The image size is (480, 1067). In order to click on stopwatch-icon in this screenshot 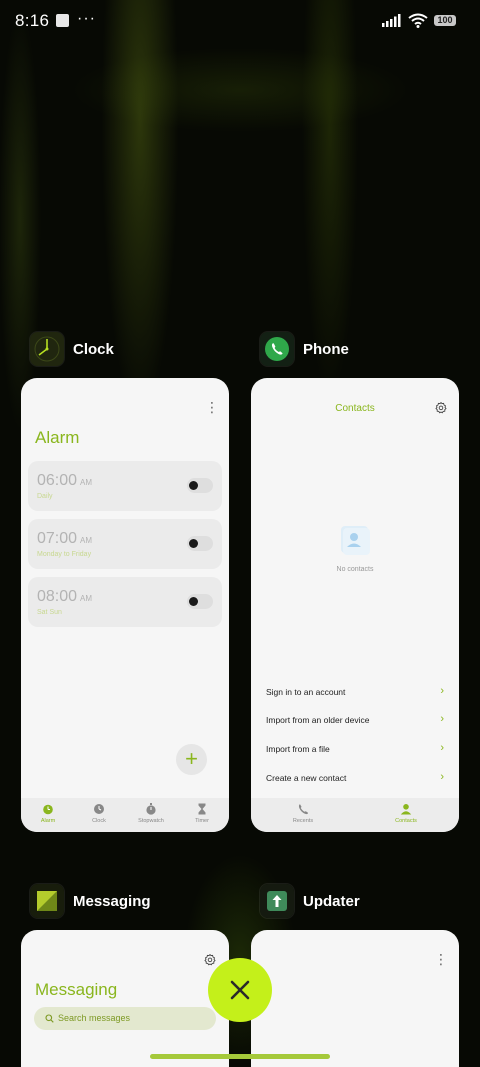, I will do `click(151, 809)`.